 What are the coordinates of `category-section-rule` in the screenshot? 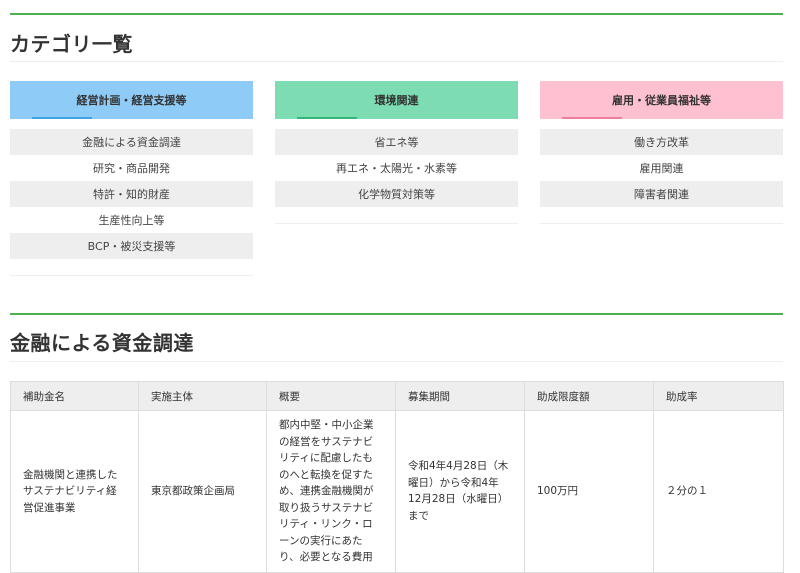 It's located at (396, 14).